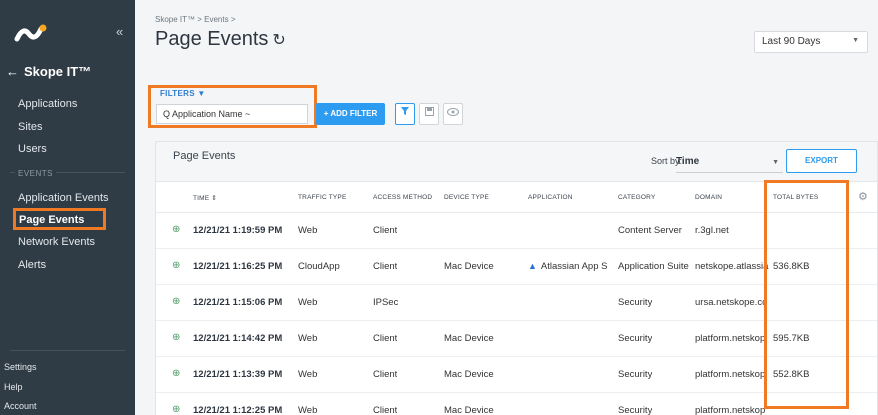 This screenshot has height=415, width=878. I want to click on refresh-icon: ↻, so click(278, 40).